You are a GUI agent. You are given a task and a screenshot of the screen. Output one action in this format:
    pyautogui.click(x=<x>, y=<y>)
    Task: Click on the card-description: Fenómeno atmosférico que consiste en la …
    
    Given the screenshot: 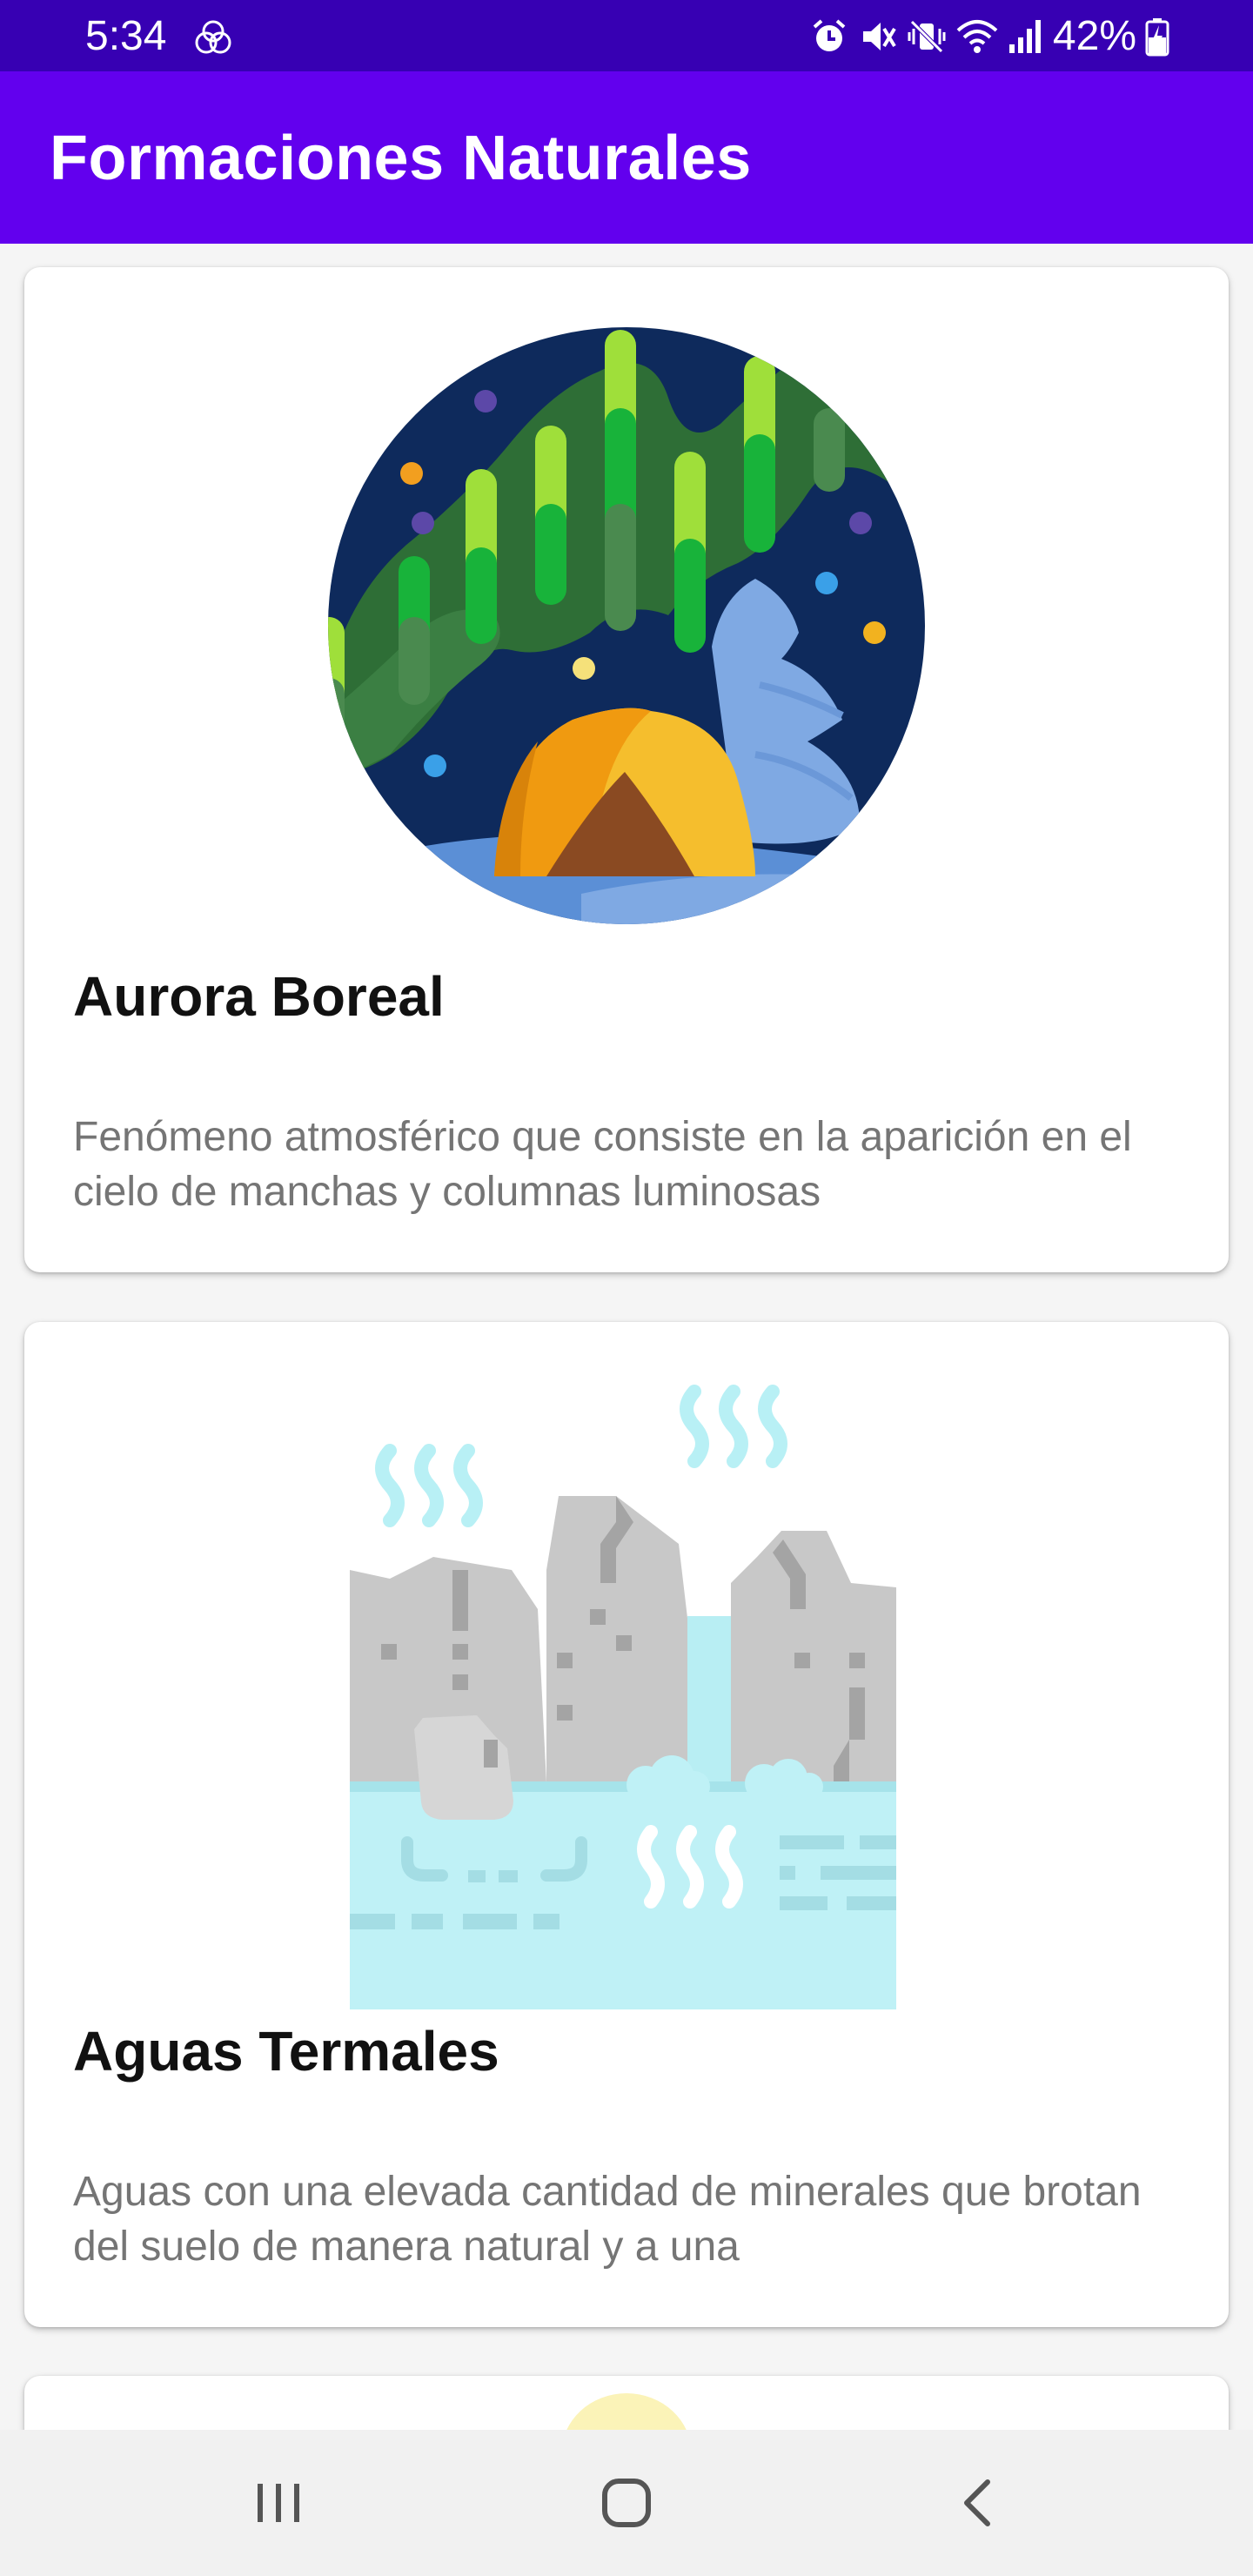 What is the action you would take?
    pyautogui.click(x=602, y=1164)
    